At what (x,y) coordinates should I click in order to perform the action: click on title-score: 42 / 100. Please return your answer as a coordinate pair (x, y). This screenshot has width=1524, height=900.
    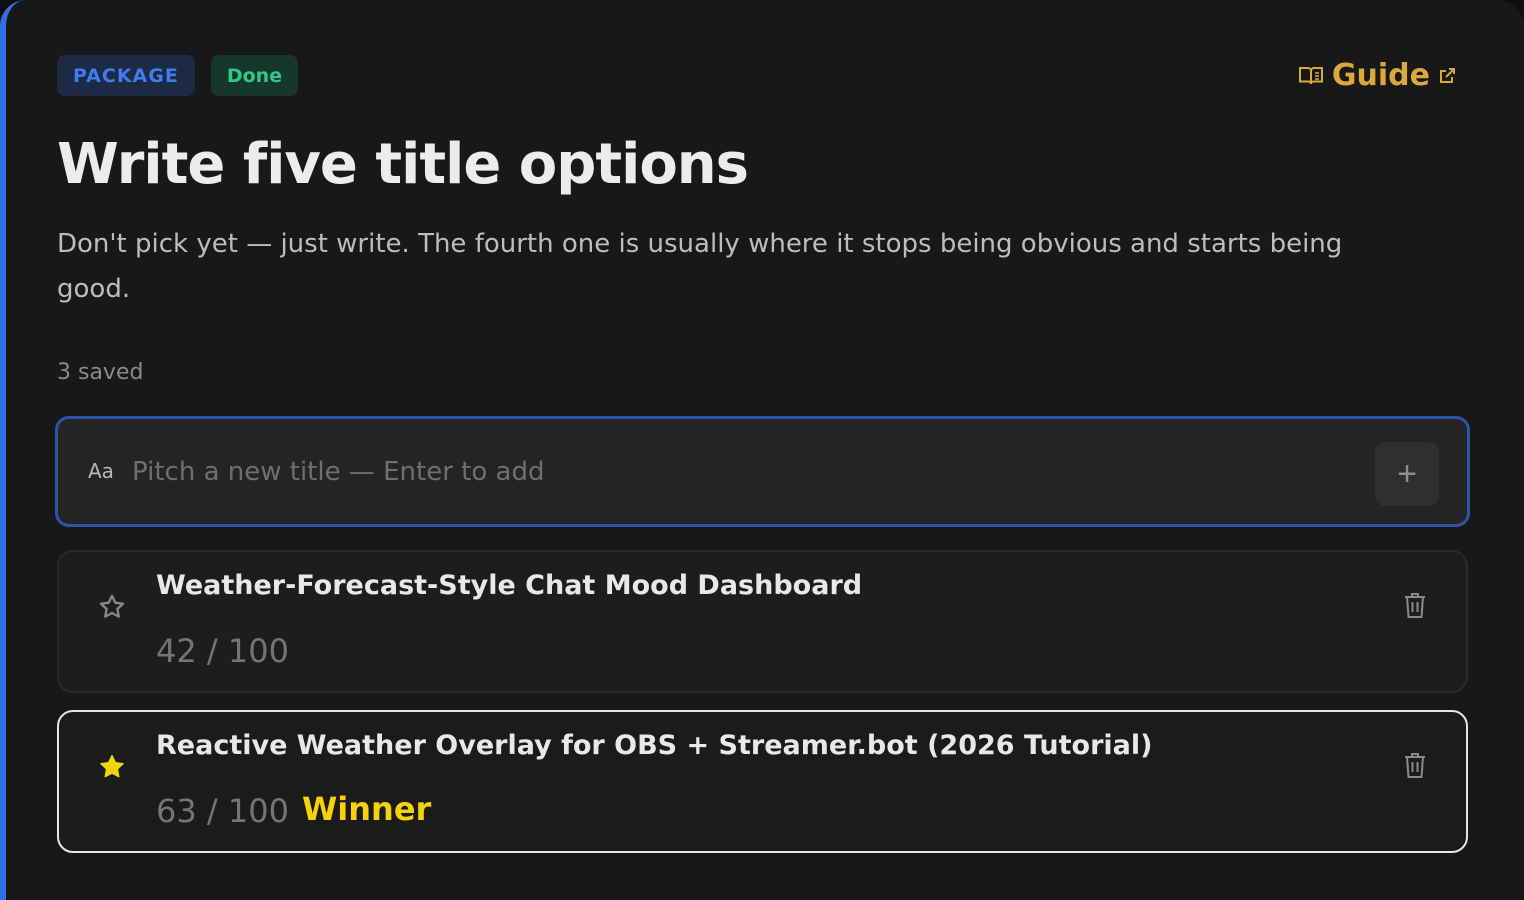
    Looking at the image, I should click on (222, 651).